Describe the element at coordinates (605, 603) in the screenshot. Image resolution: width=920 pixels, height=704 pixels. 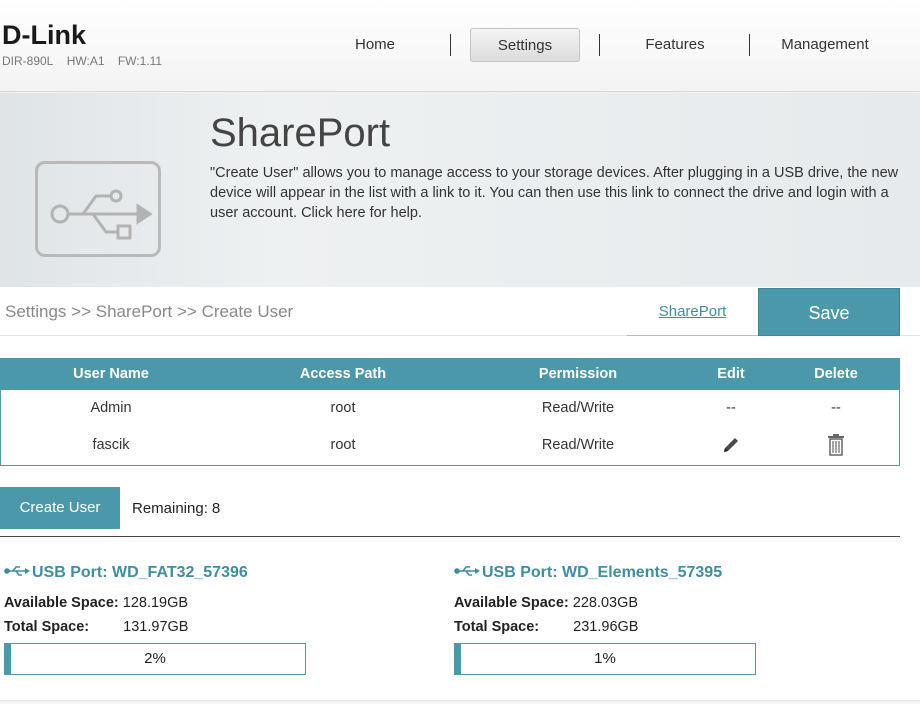
I see `available-space-value: 228.03GB` at that location.